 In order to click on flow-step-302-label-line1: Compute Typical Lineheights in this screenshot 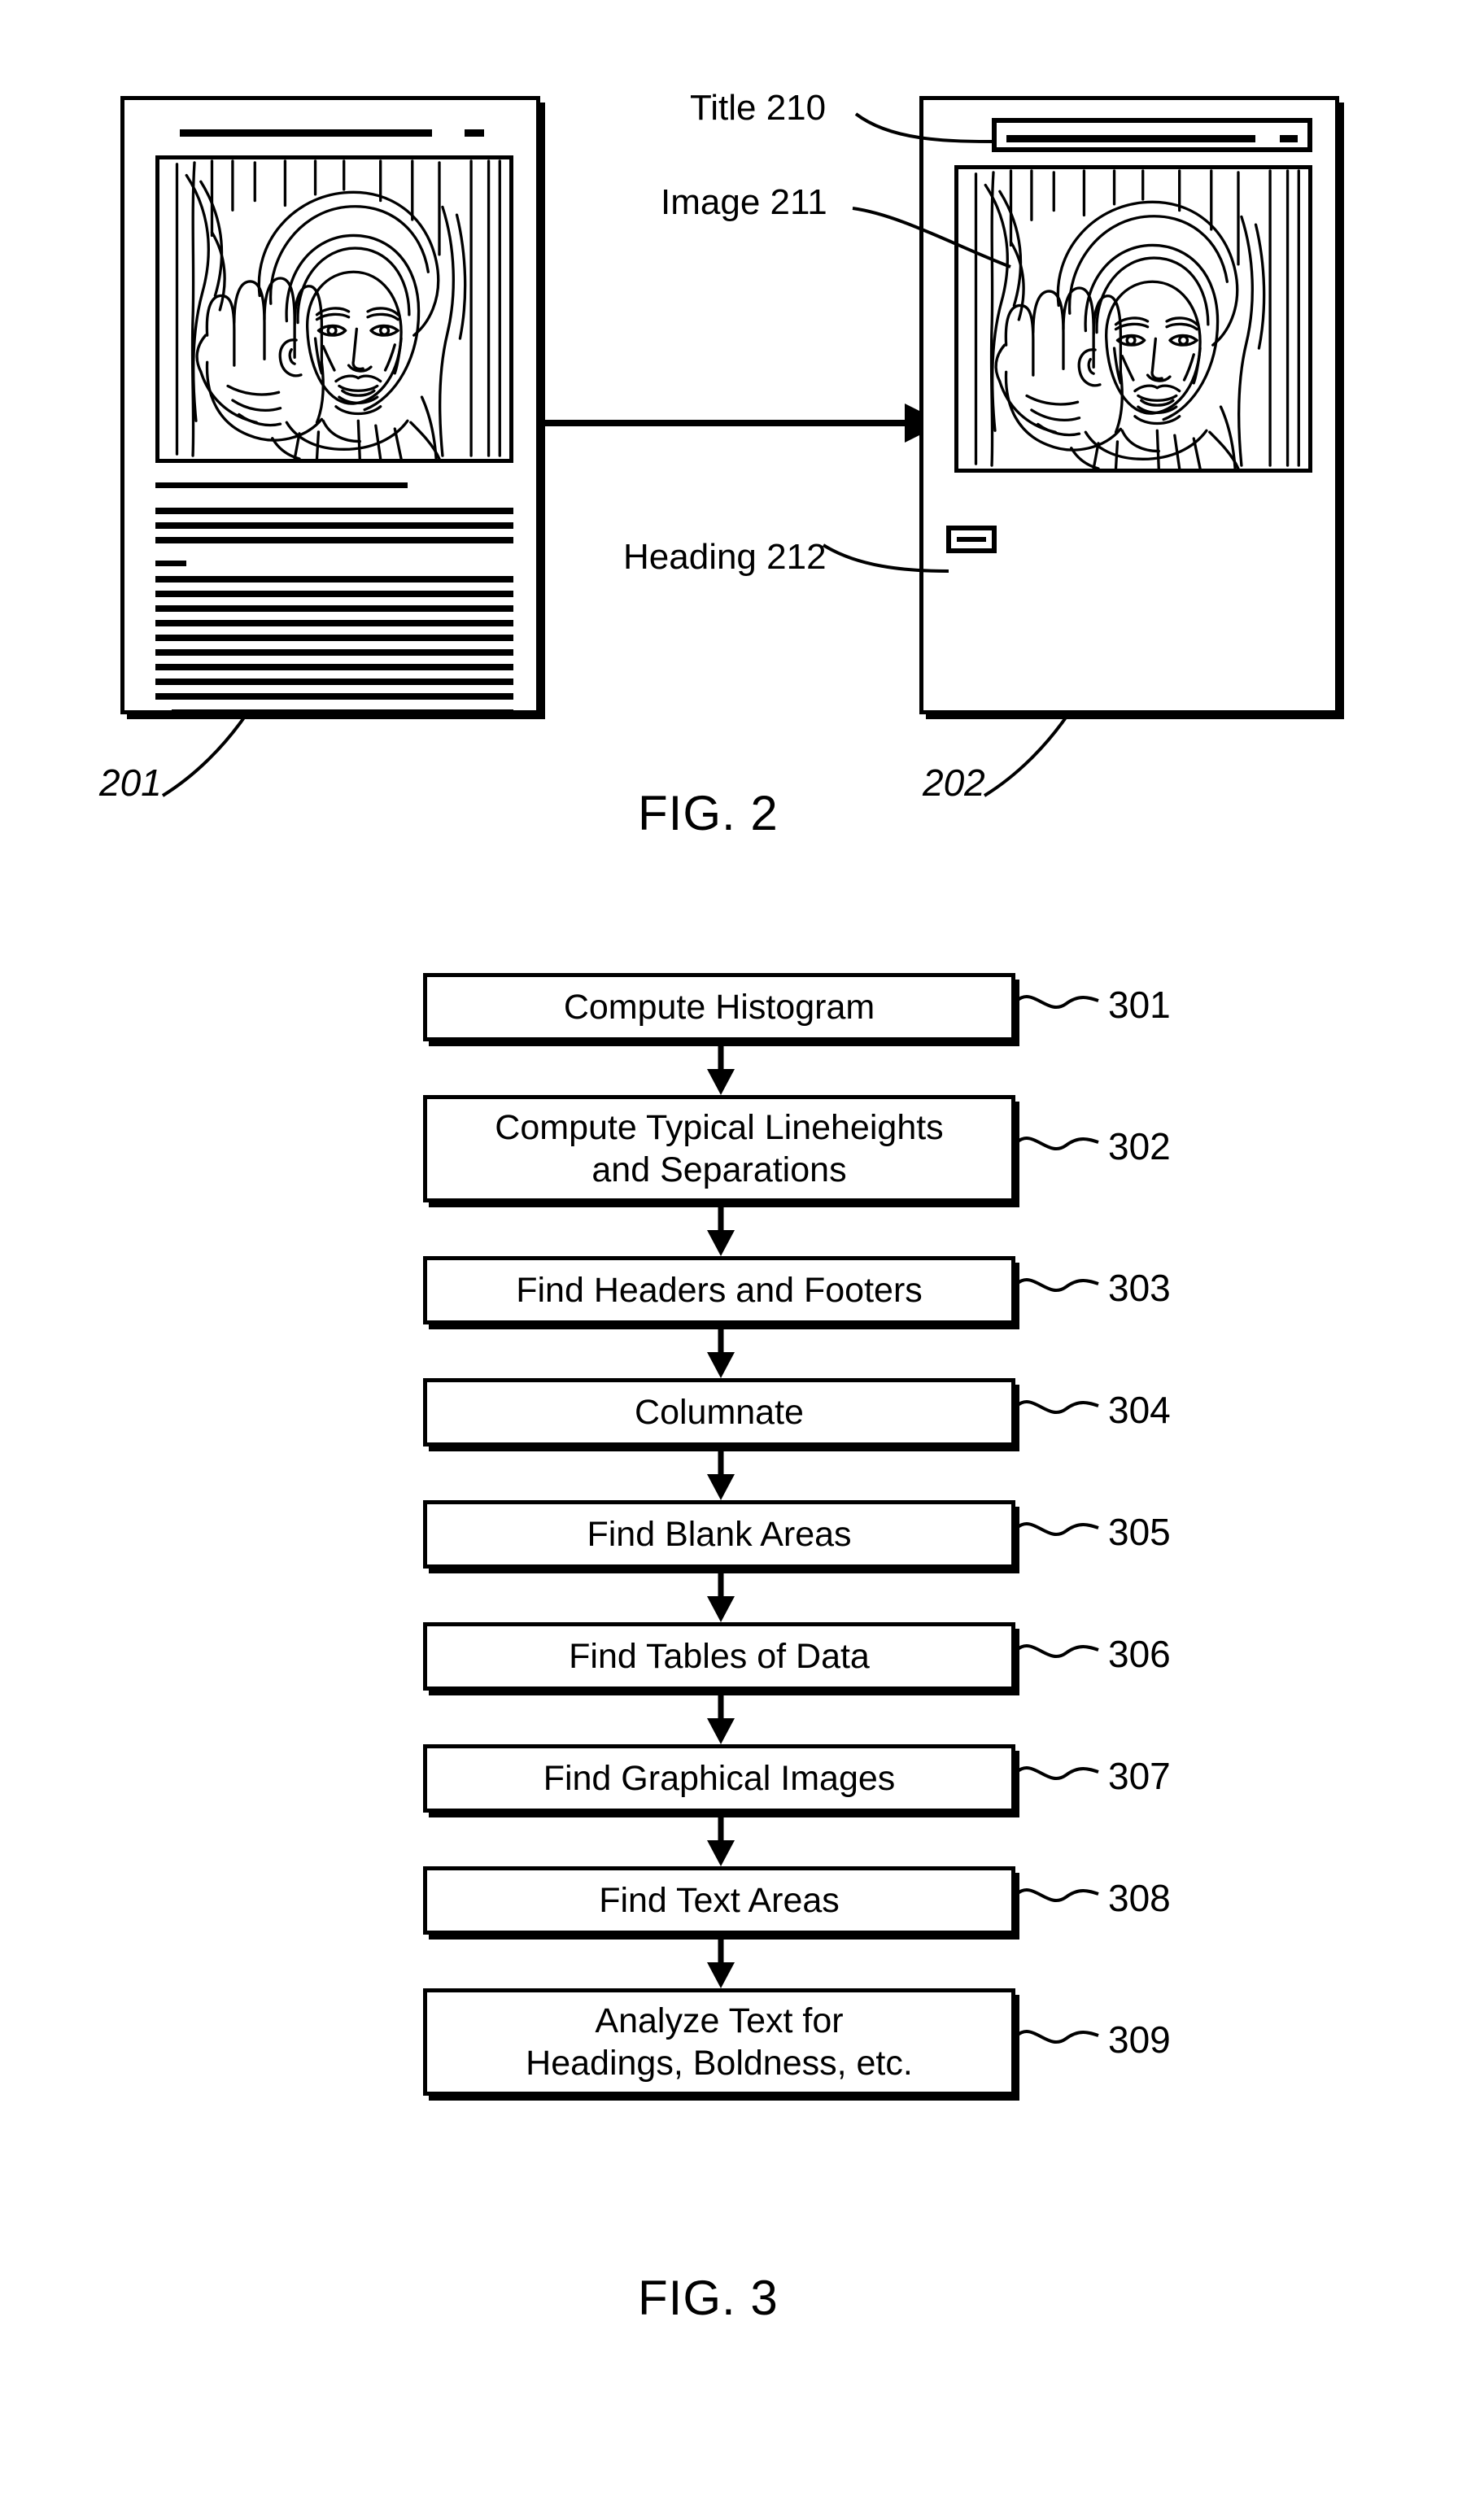, I will do `click(720, 1127)`.